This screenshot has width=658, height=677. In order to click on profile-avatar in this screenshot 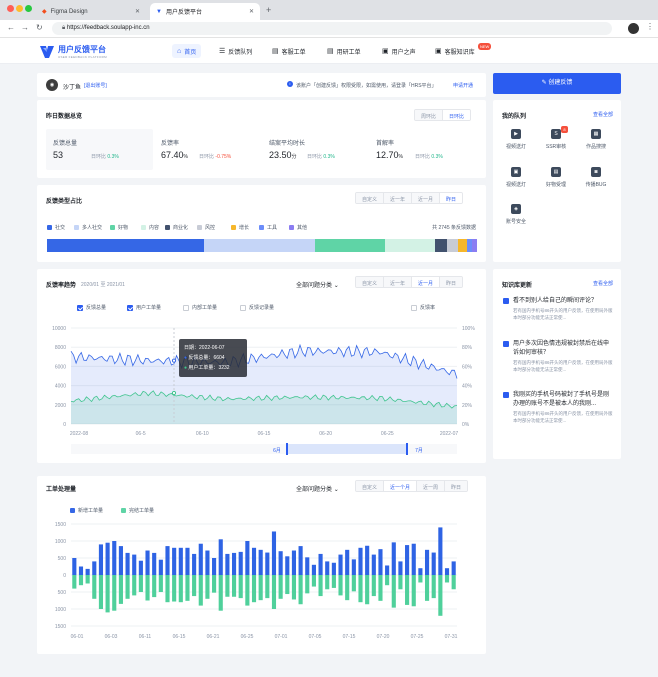, I will do `click(633, 28)`.